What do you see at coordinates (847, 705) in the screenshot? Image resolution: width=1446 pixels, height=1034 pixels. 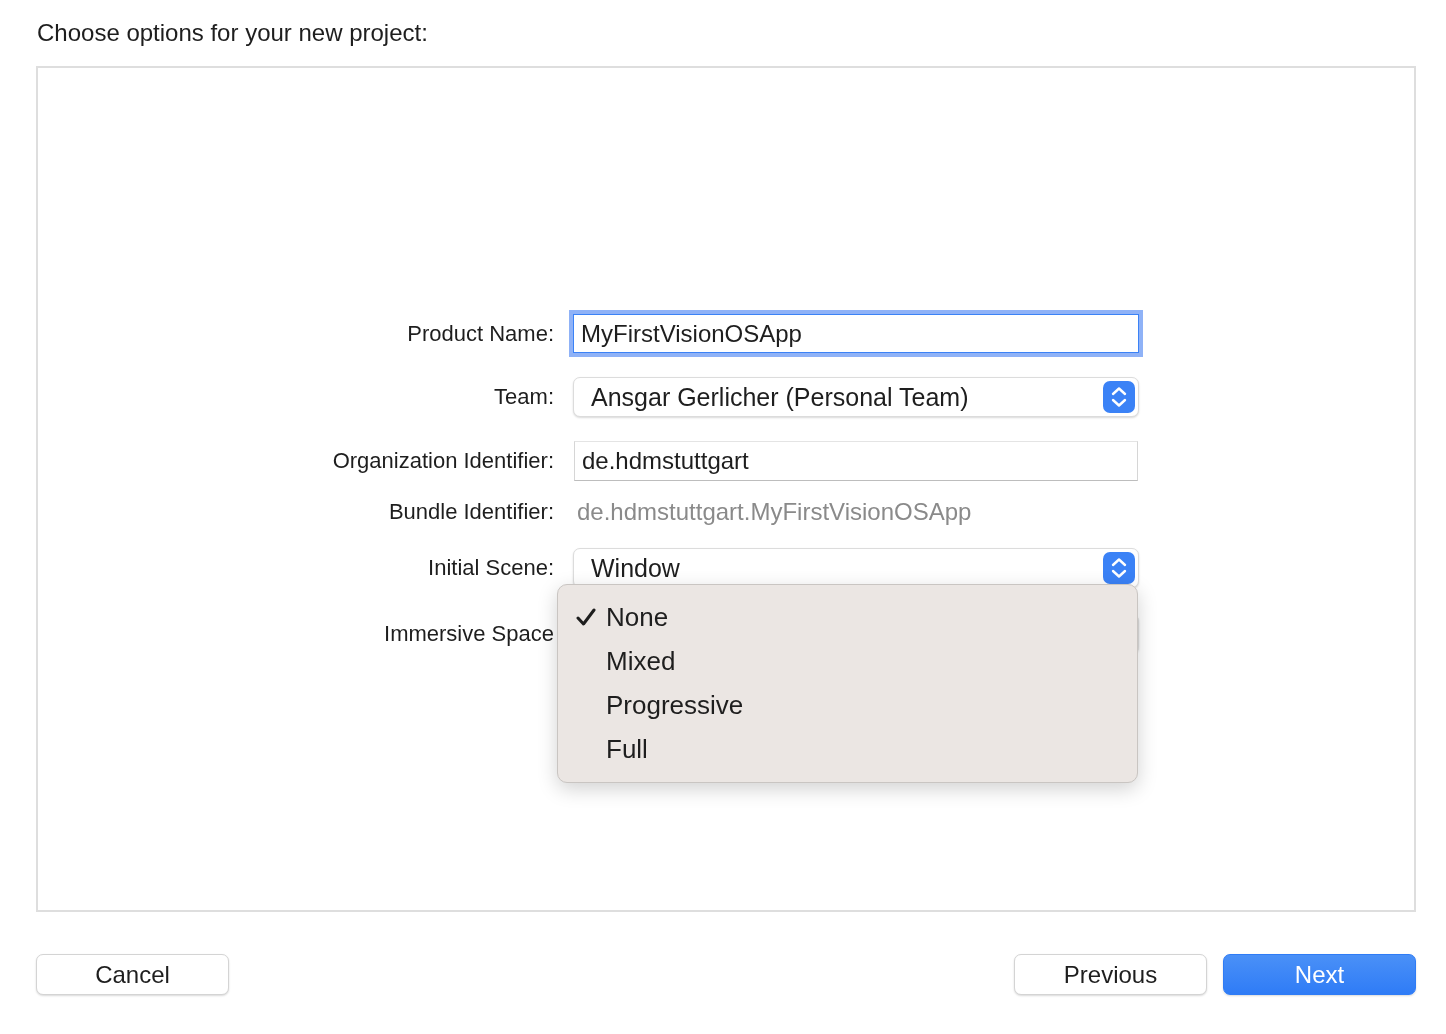 I see `menu-item: Progressive` at bounding box center [847, 705].